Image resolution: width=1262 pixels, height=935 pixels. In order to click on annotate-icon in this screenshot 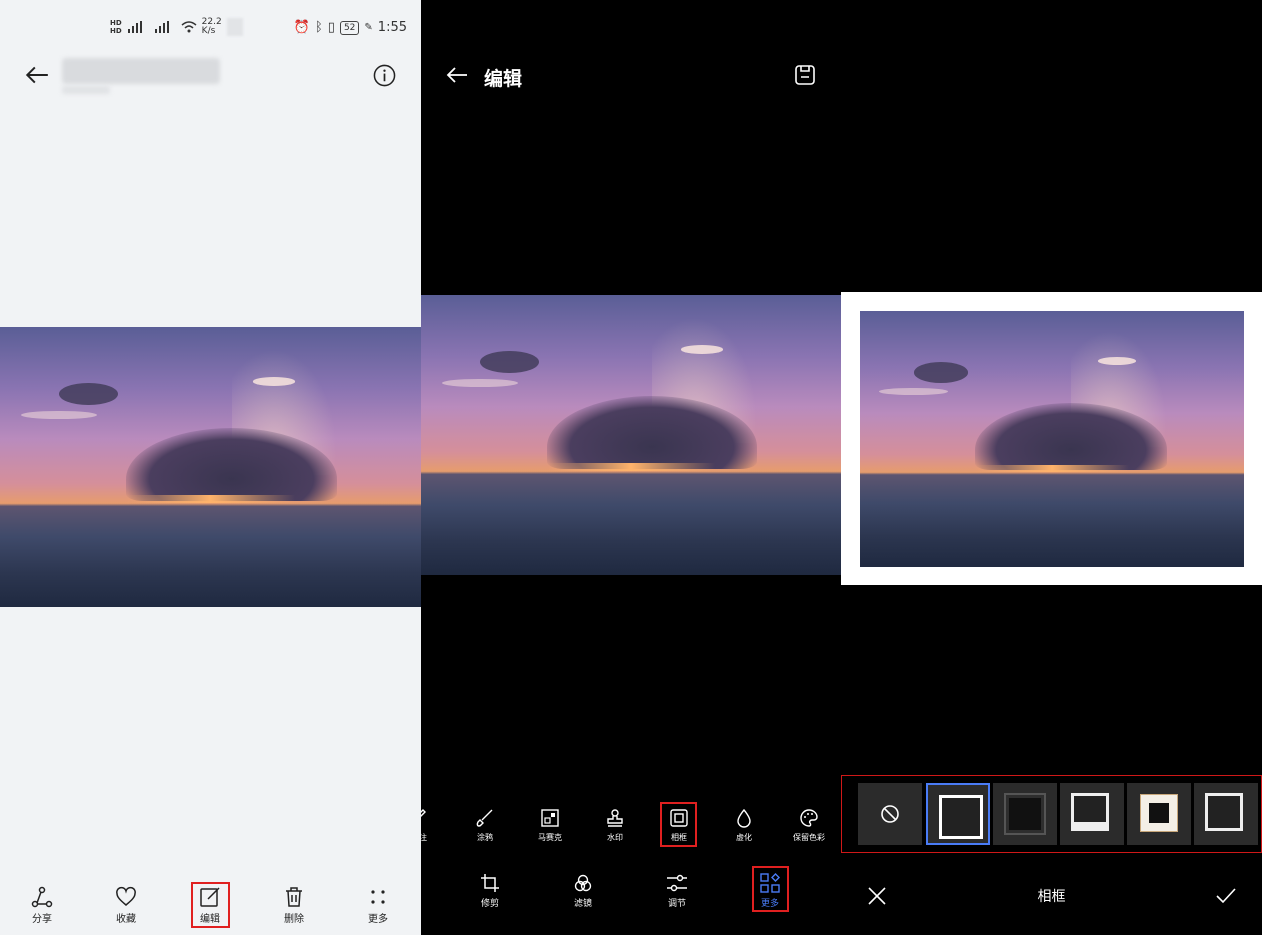, I will do `click(423, 813)`.